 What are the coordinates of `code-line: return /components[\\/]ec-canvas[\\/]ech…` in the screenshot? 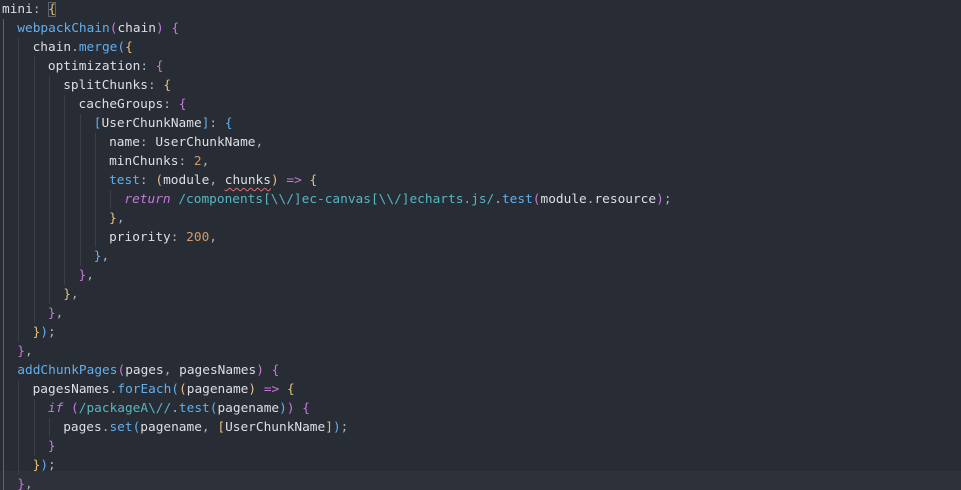 It's located at (480, 199).